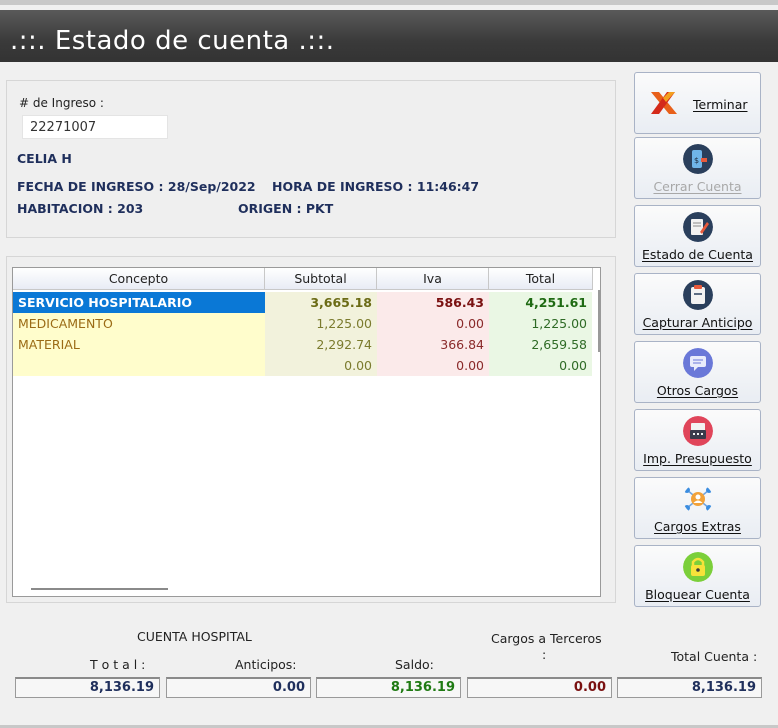 The height and width of the screenshot is (728, 778). Describe the element at coordinates (697, 526) in the screenshot. I see `cargos-extras-label: Cargos Extras` at that location.